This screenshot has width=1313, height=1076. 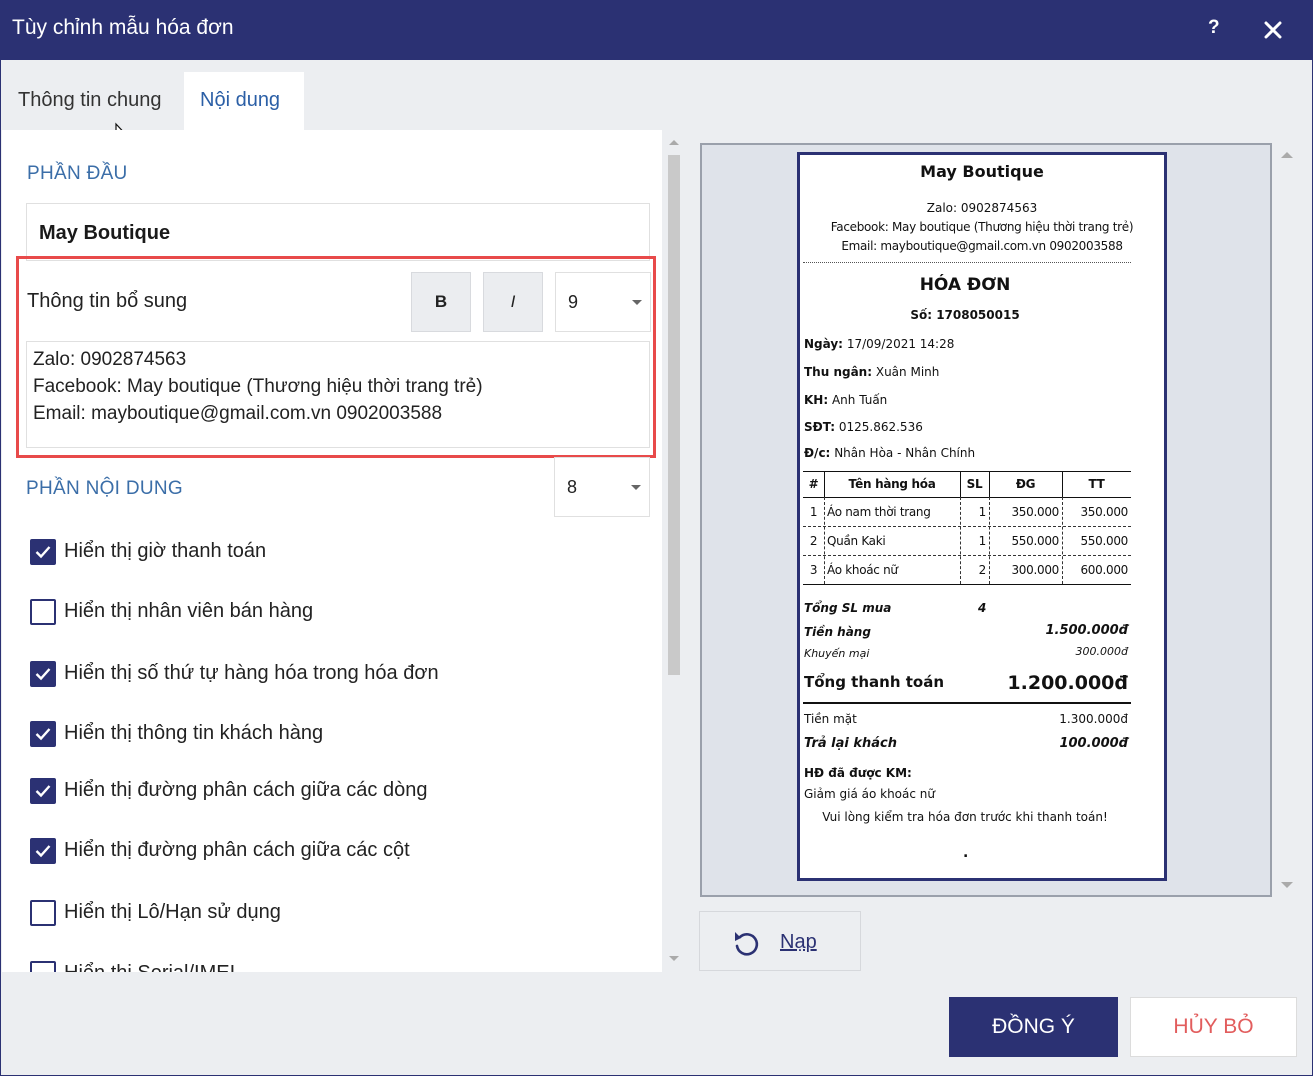 What do you see at coordinates (77, 173) in the screenshot?
I see `header-section-title: PHẦN ĐẦU` at bounding box center [77, 173].